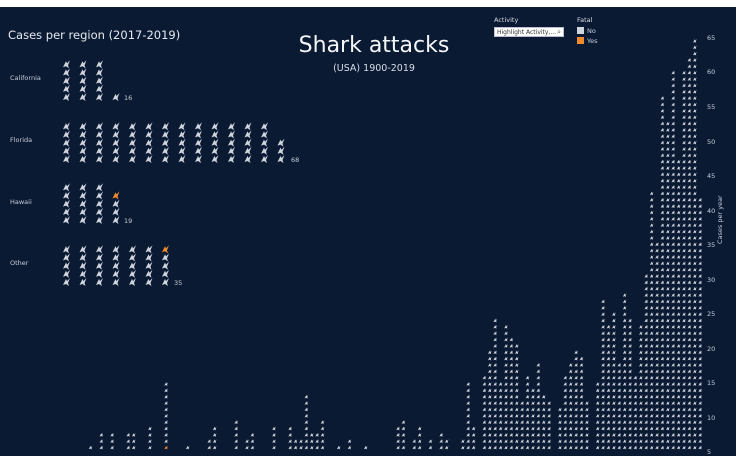 This screenshot has width=736, height=456. Describe the element at coordinates (236, 434) in the screenshot. I see `year-1933-case-icon` at that location.